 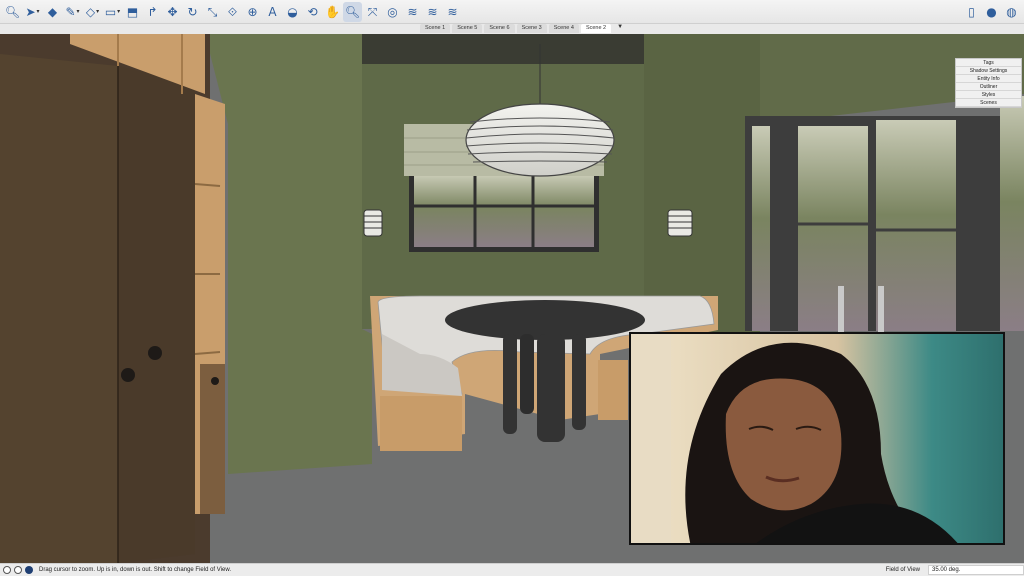 I want to click on pencil-icon: ✎, so click(x=70, y=11).